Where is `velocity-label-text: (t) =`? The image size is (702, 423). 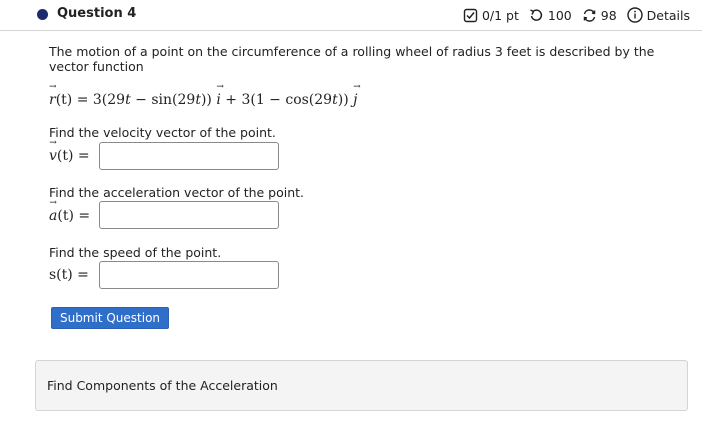 velocity-label-text: (t) = is located at coordinates (73, 156).